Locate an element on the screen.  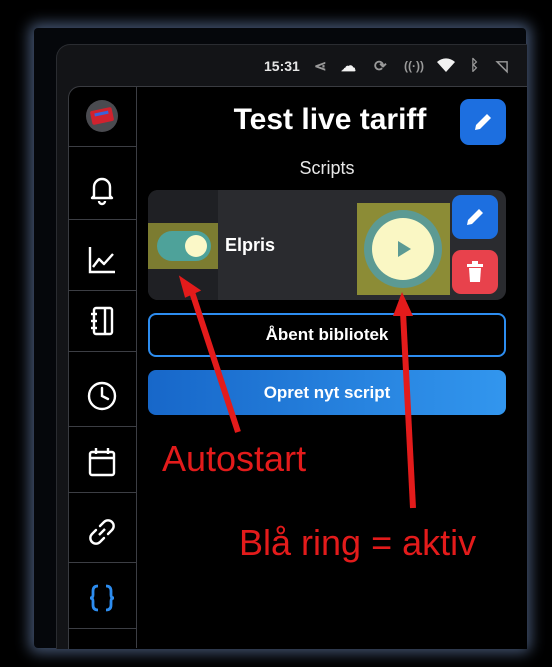
autostart-toggle is located at coordinates (184, 246).